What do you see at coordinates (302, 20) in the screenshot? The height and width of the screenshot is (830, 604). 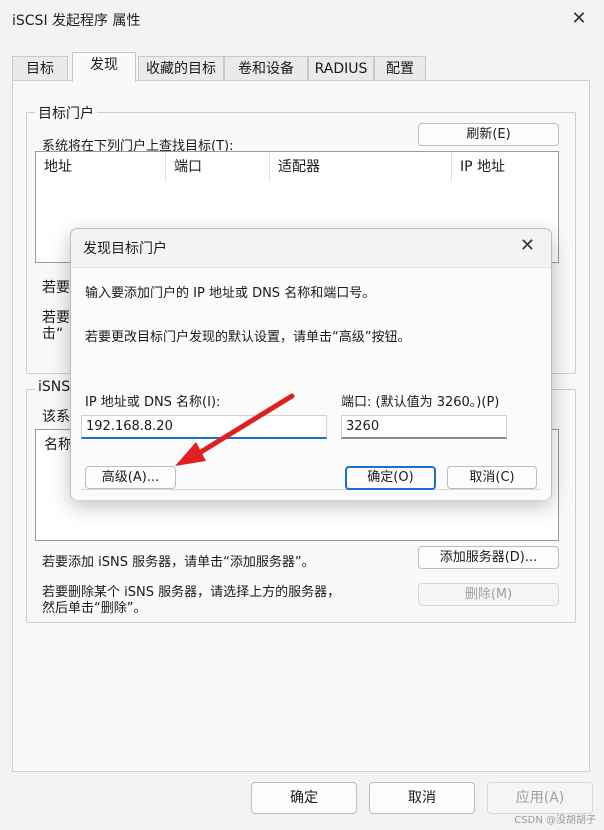 I see `title-bar: iSCSI 发起程序 属性 ✕` at bounding box center [302, 20].